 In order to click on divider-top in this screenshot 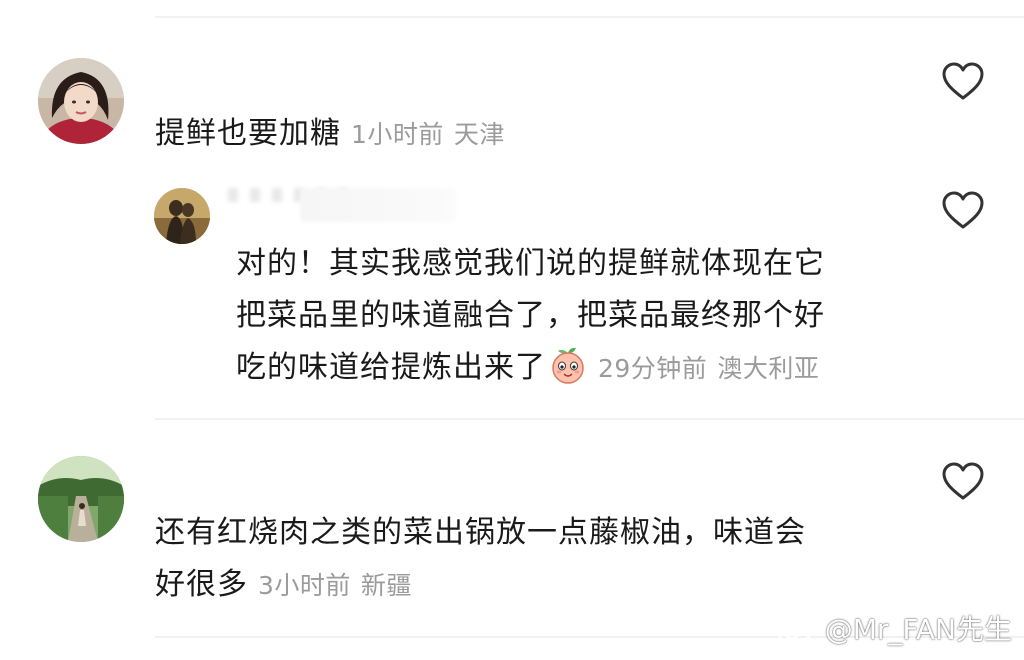, I will do `click(589, 17)`.